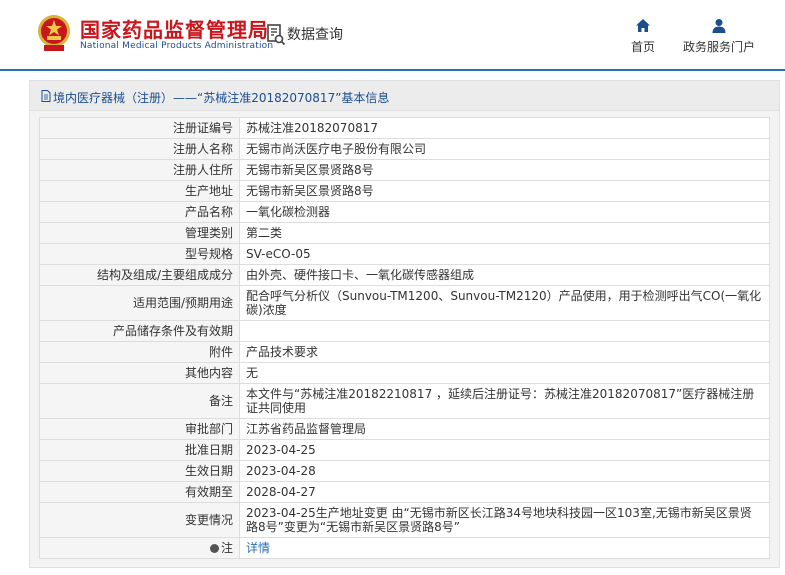  I want to click on table-row: 附件 产品技术要求, so click(404, 352).